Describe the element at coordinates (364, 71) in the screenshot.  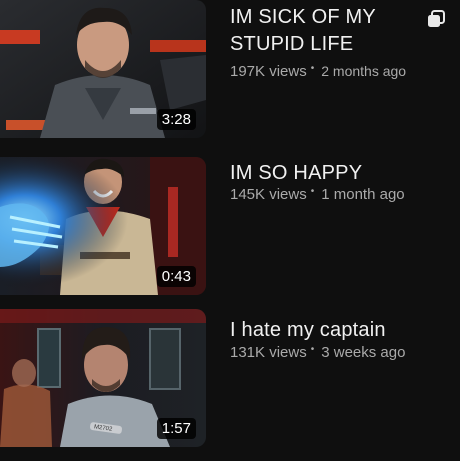
I see `upload-age: 2 months ago` at that location.